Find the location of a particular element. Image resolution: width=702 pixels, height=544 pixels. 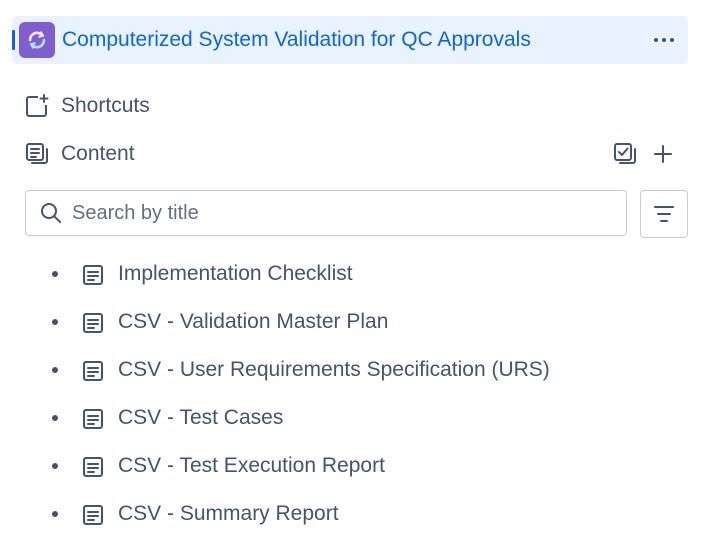

select-items-button is located at coordinates (625, 154).